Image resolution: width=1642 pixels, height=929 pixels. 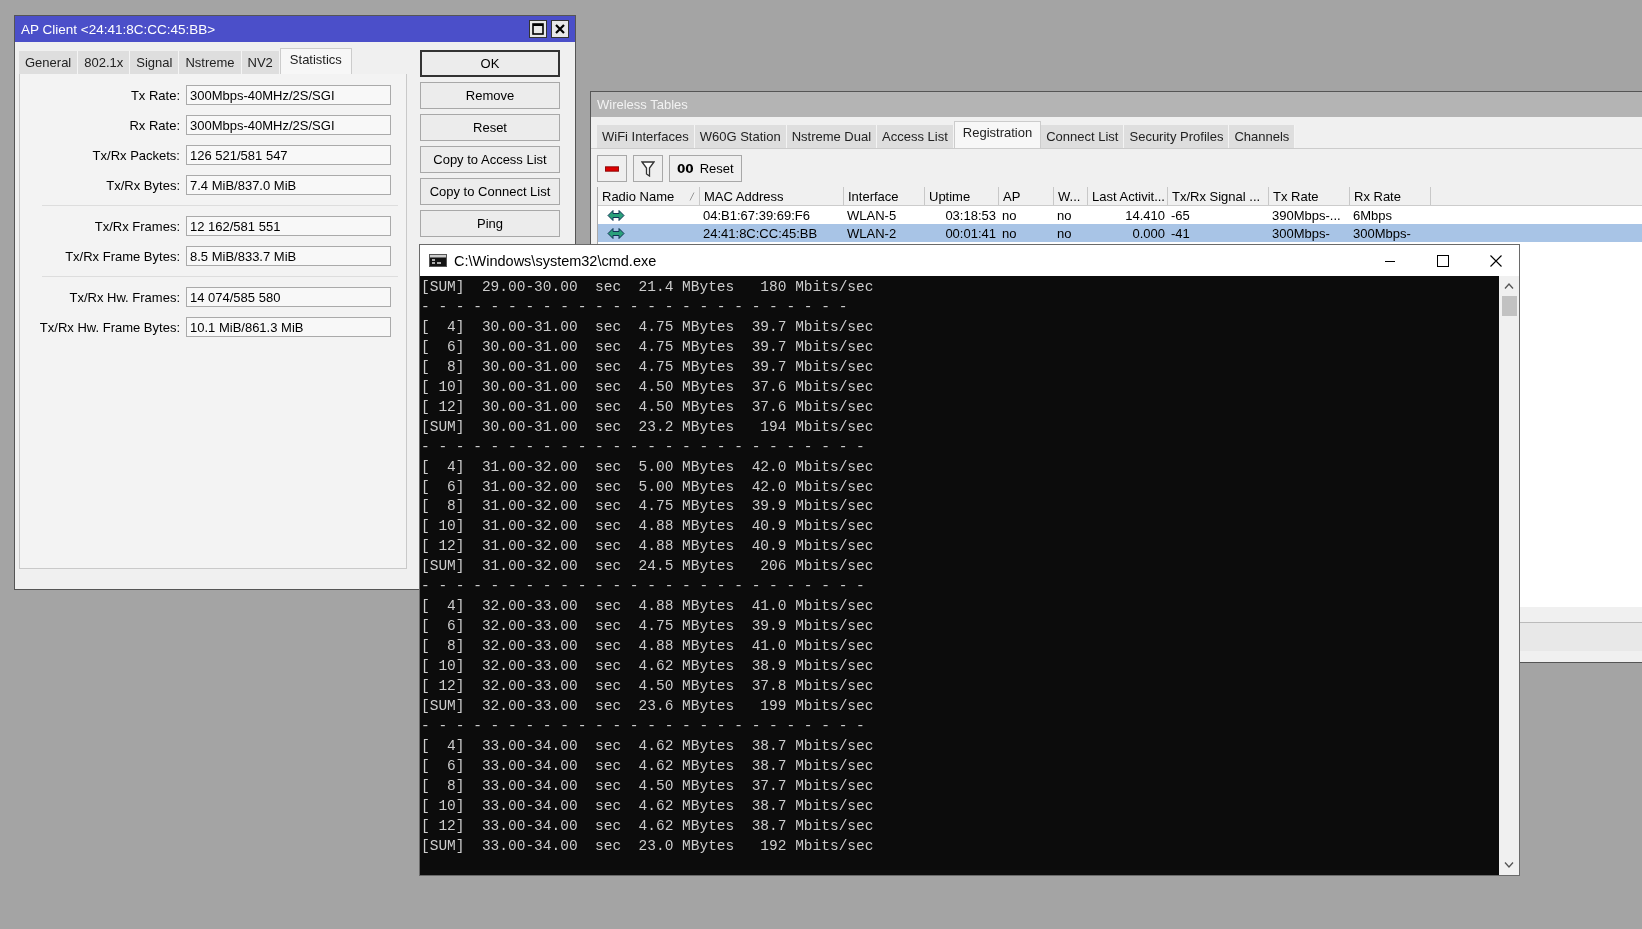 What do you see at coordinates (1509, 865) in the screenshot?
I see `scroll-down-icon` at bounding box center [1509, 865].